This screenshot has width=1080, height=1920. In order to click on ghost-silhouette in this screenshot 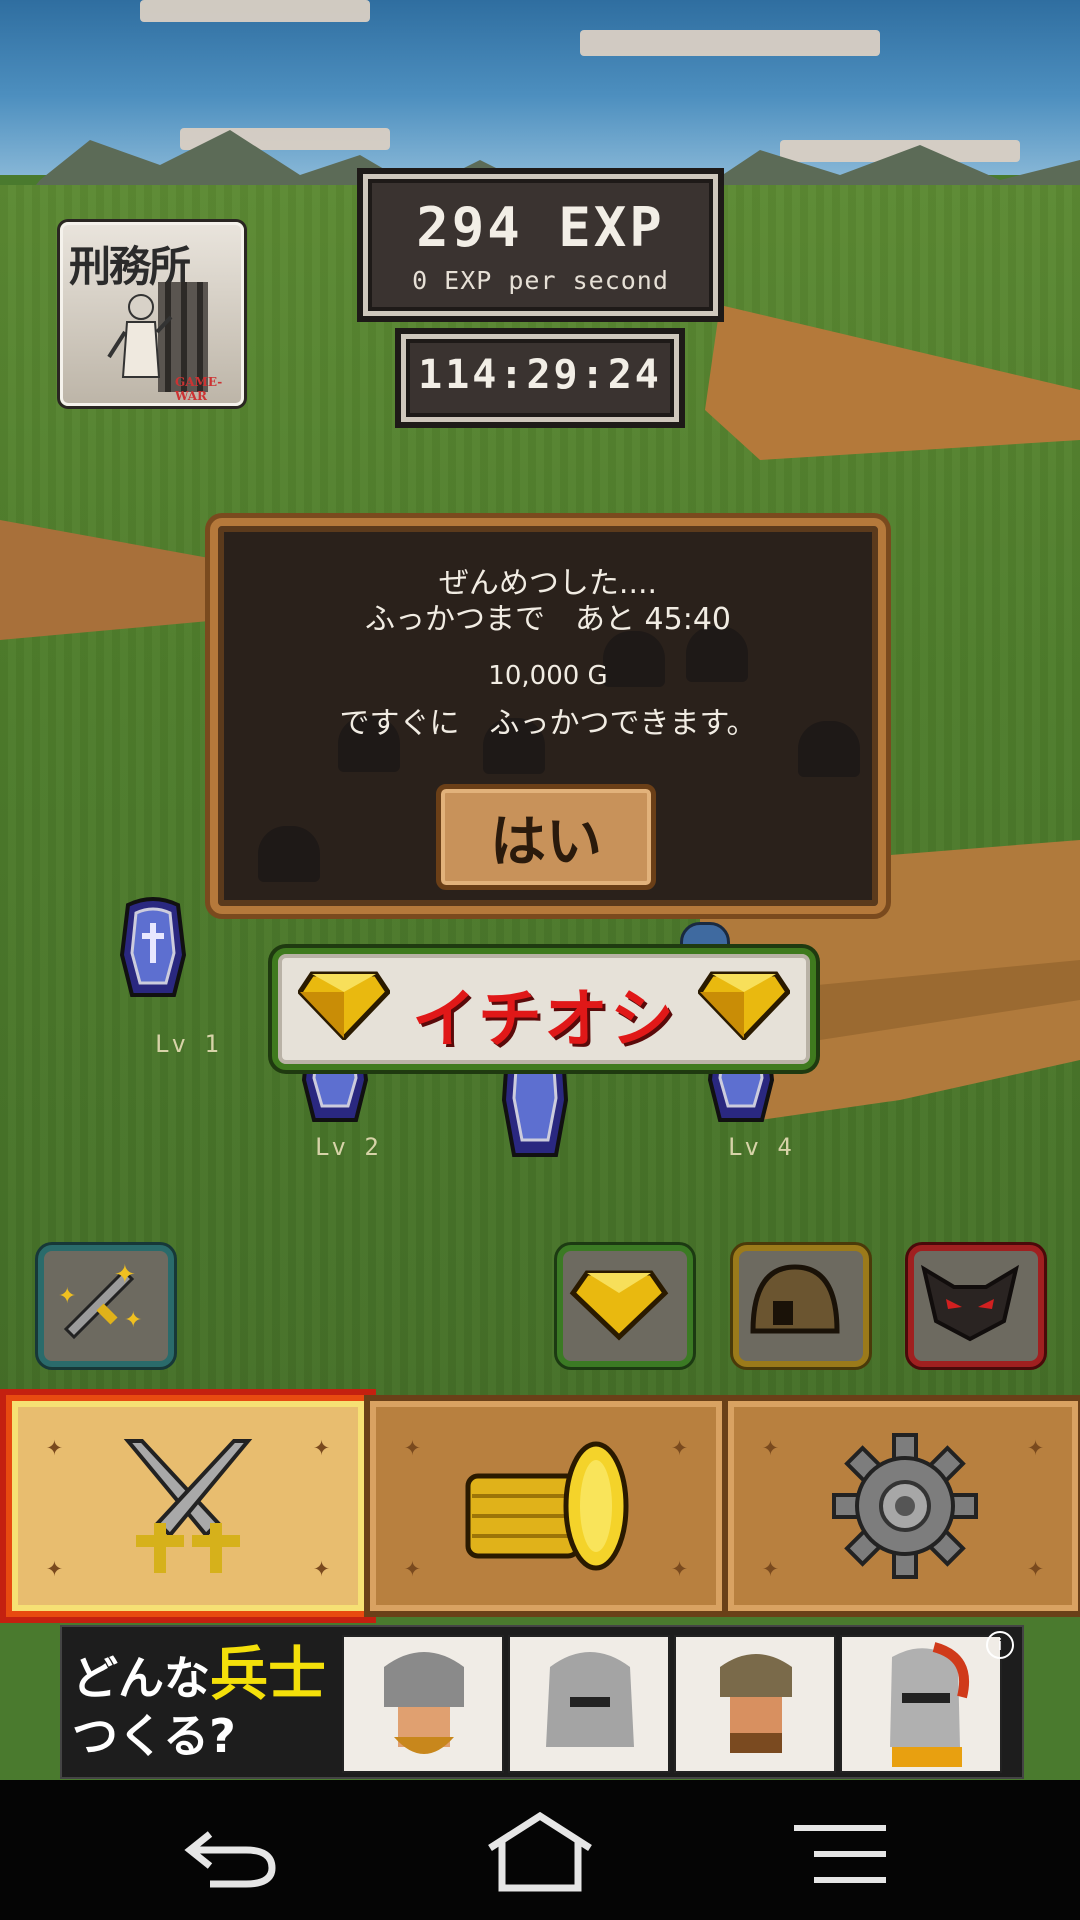, I will do `click(289, 854)`.